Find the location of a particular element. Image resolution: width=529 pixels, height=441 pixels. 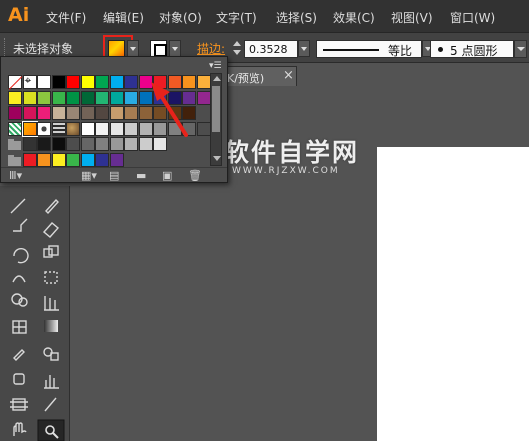

library-icon: Ⅲ▾ is located at coordinates (15, 175).